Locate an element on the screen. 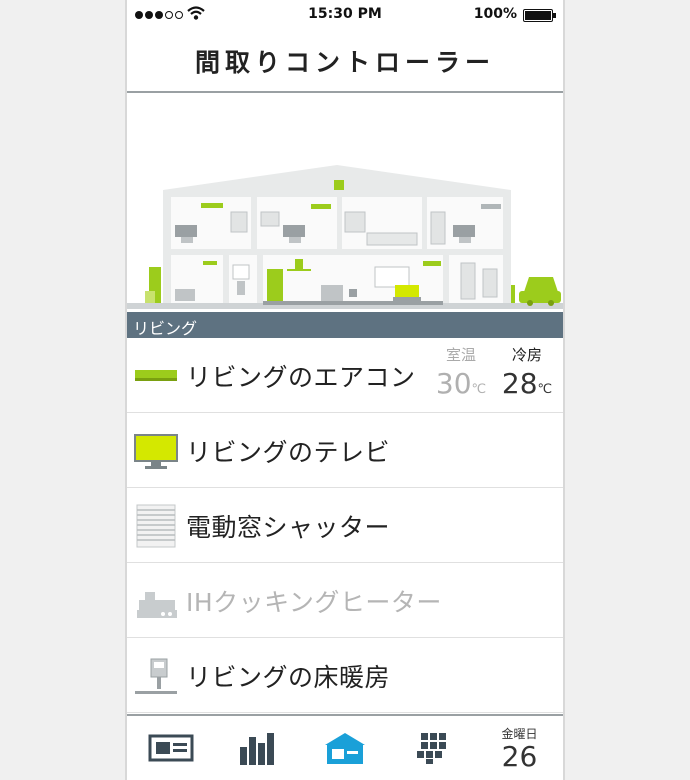  battery-icon is located at coordinates (539, 15).